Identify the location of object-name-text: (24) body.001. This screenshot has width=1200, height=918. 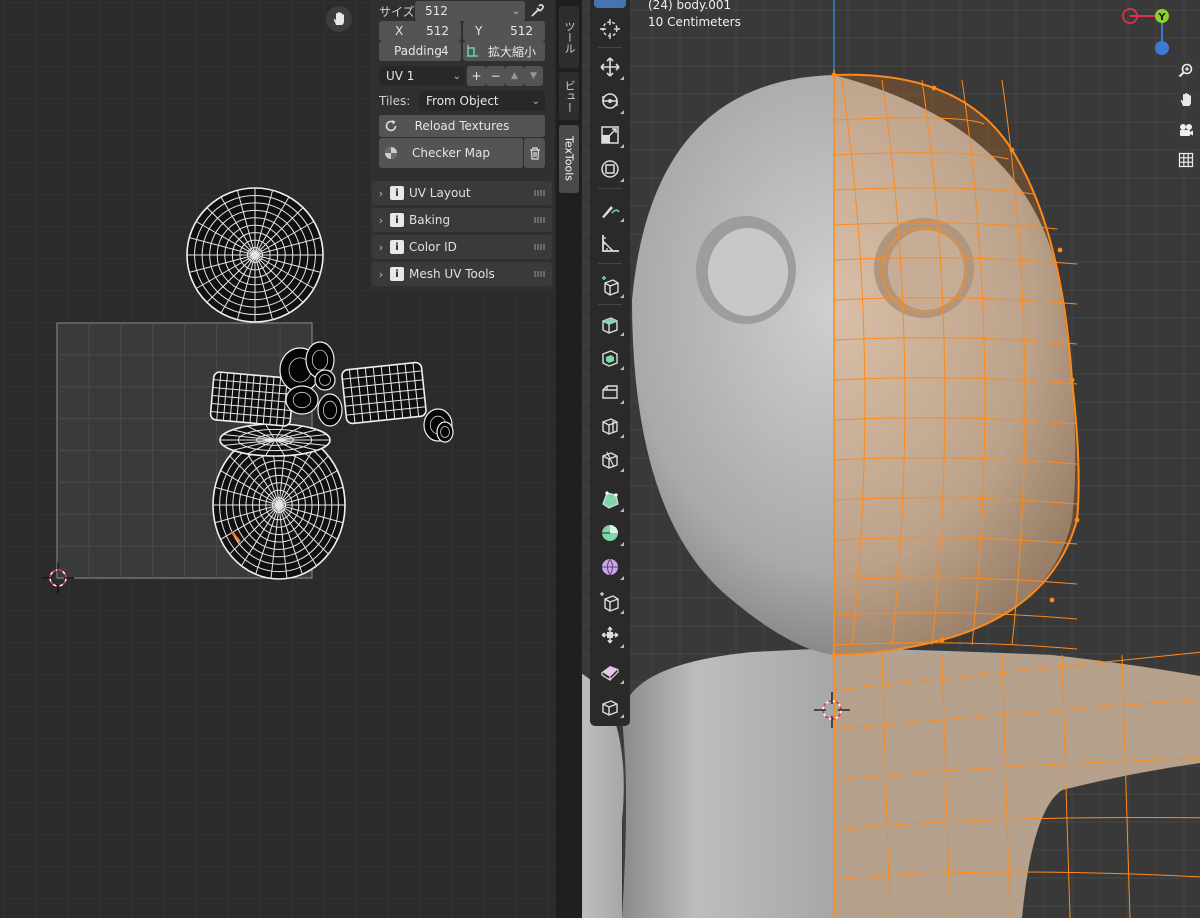
(690, 6).